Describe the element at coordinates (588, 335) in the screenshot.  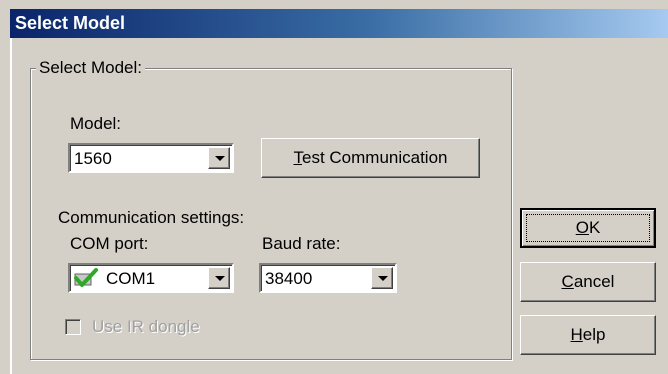
I see `help-button: Help` at that location.